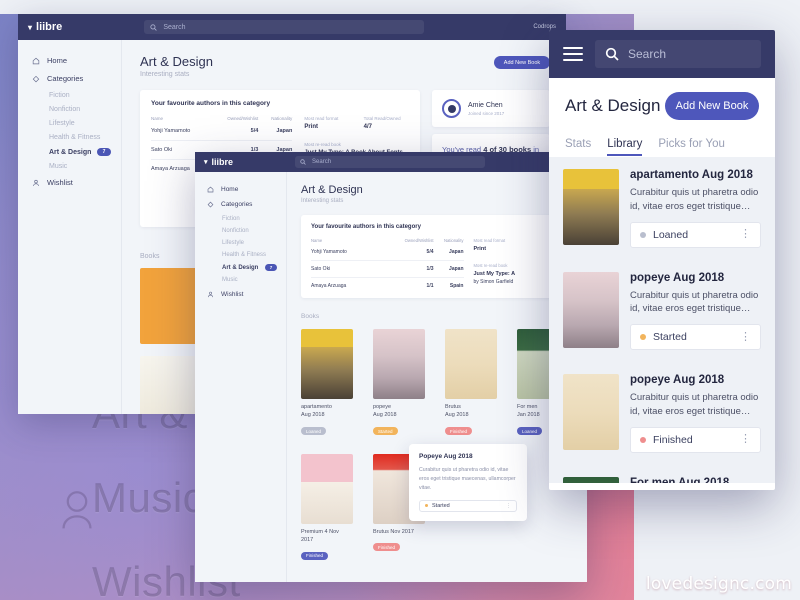 This screenshot has width=800, height=600. Describe the element at coordinates (387, 269) in the screenshot. I see `table-row: Sato Oki 1/3 Japan` at that location.